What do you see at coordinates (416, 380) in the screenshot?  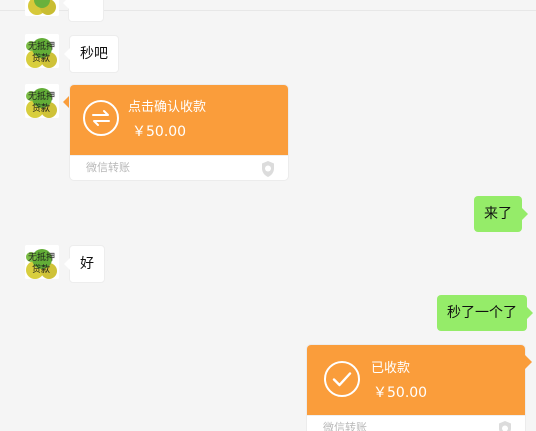 I see `transfer-card-header: 已收款 ￥50.00` at bounding box center [416, 380].